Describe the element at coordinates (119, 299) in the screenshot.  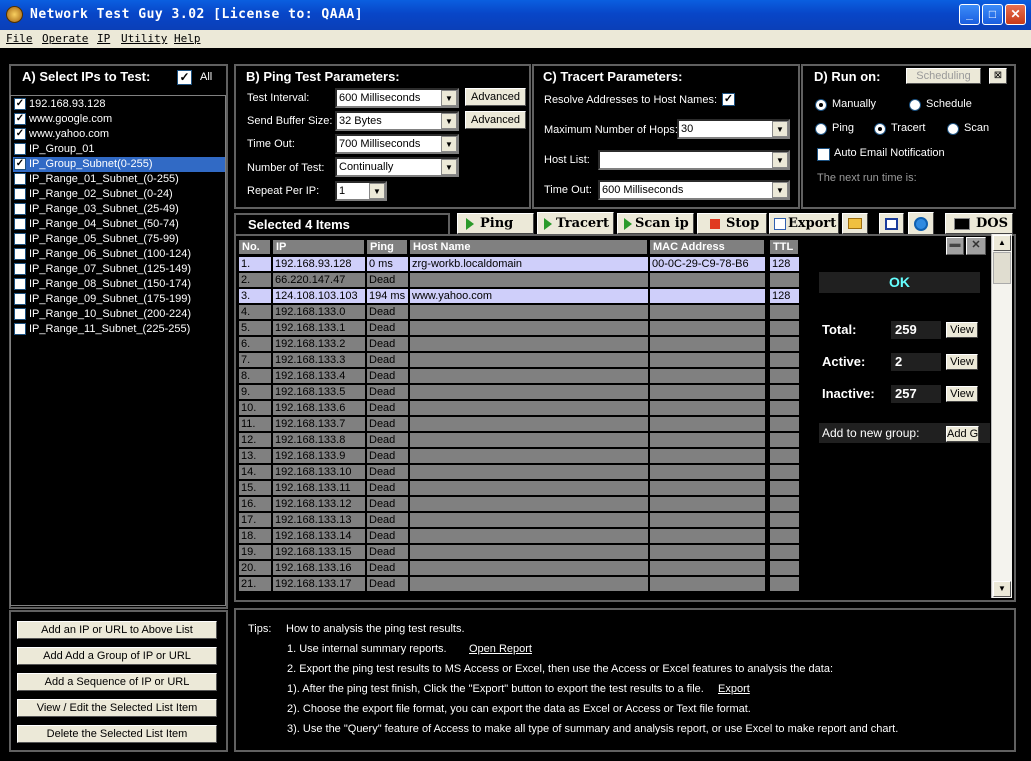
I see `ip-list-item: IP_Range_09_Subnet_(175-199)` at that location.